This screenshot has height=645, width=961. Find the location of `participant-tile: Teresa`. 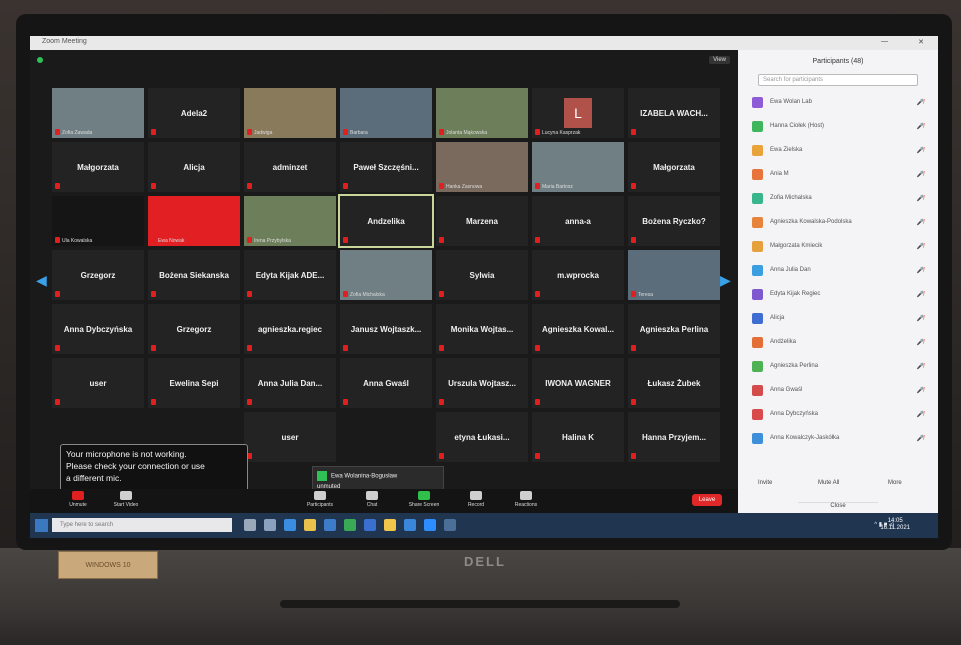

participant-tile: Teresa is located at coordinates (674, 275).